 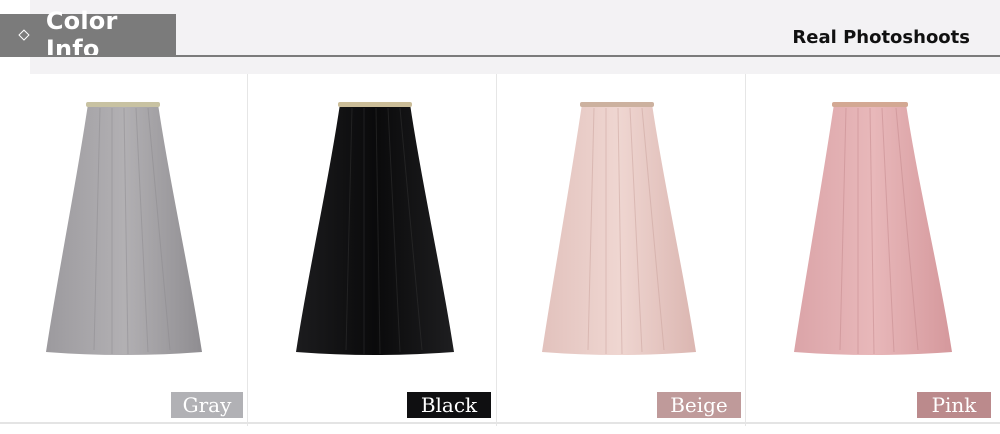 What do you see at coordinates (873, 228) in the screenshot?
I see `pink-skirt-image` at bounding box center [873, 228].